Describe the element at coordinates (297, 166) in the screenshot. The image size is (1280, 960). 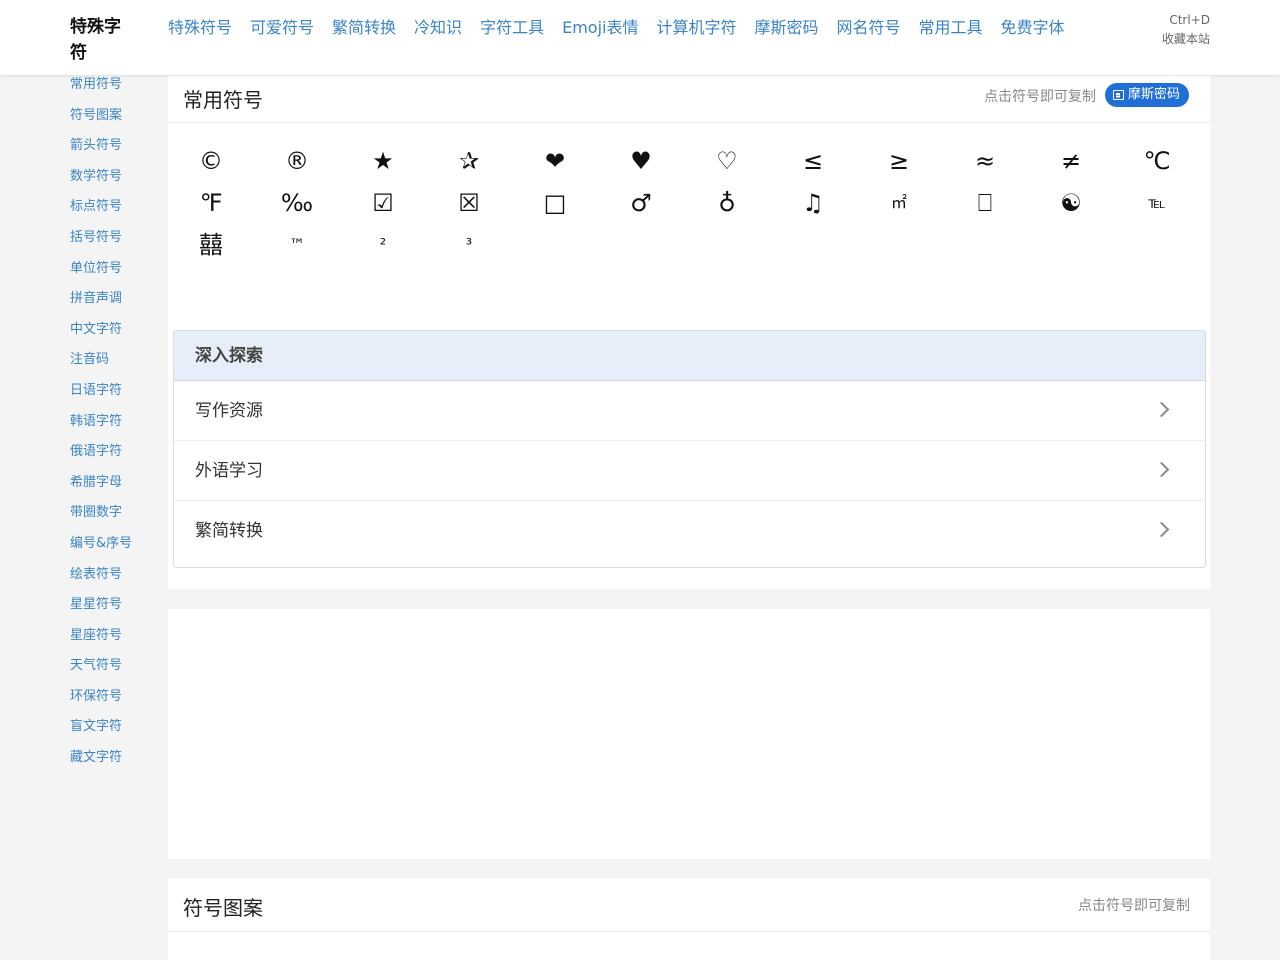
I see `symbol-cell: ®` at that location.